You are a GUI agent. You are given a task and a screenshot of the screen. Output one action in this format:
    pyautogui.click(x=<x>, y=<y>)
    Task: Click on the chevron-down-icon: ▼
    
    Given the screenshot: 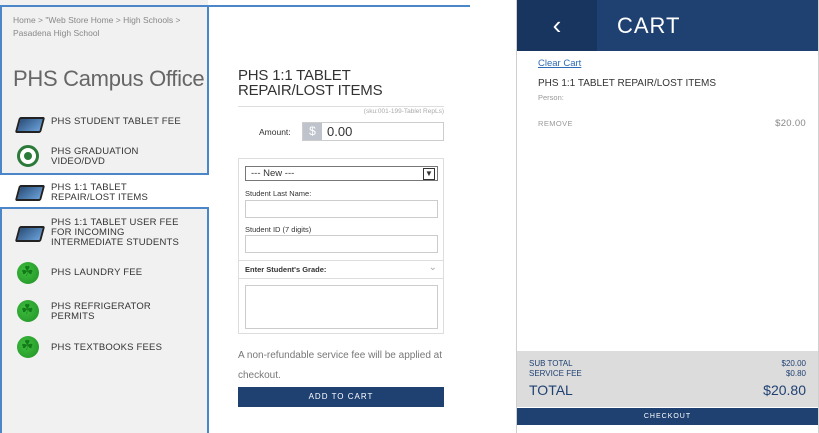 What is the action you would take?
    pyautogui.click(x=429, y=174)
    